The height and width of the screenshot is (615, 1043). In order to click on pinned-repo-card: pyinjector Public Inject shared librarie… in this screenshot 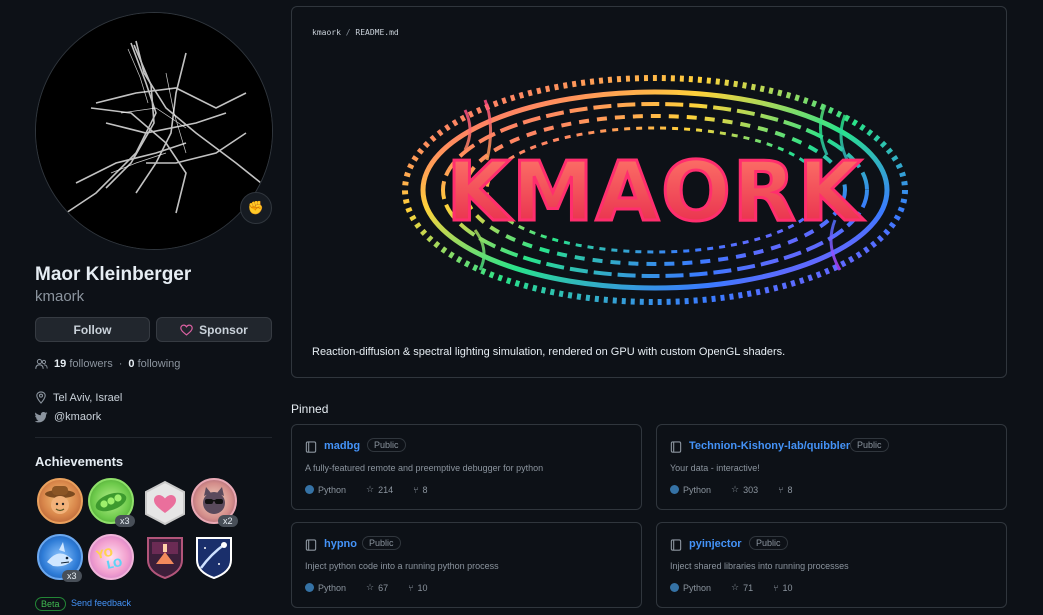, I will do `click(831, 565)`.